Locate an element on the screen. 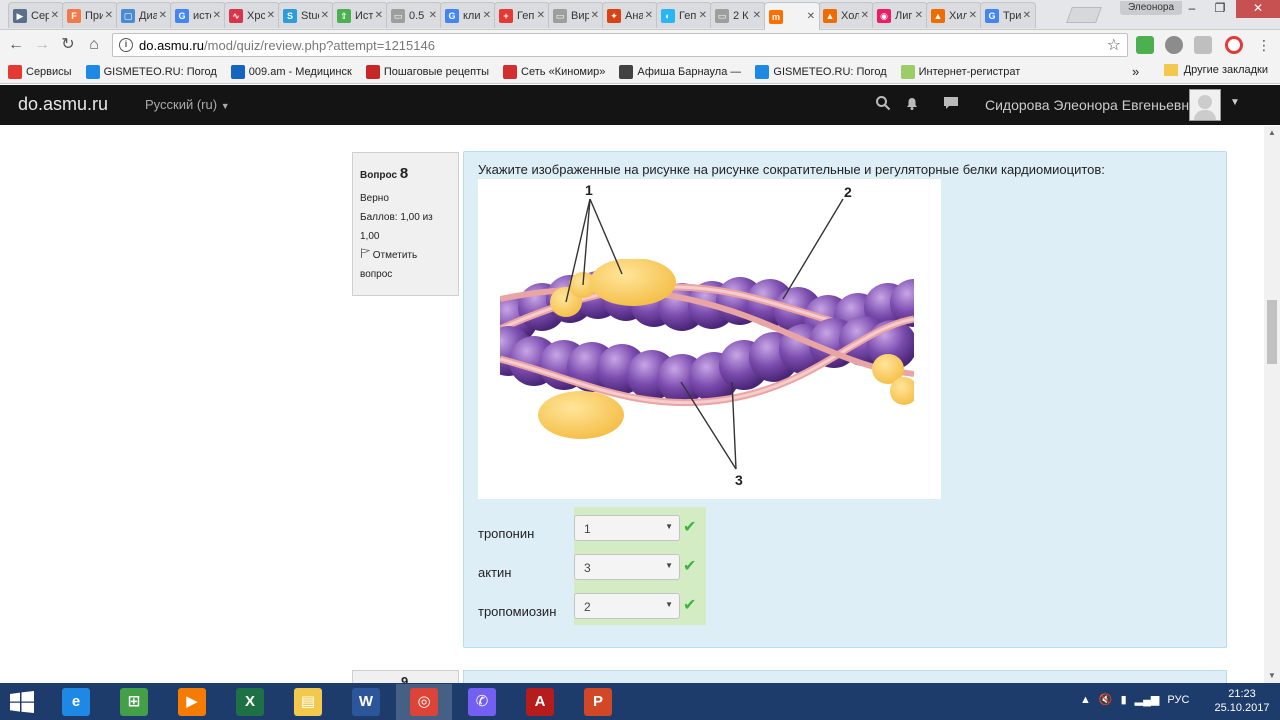 The width and height of the screenshot is (1280, 720). browser-tab: ◐ Геп ✕ is located at coordinates (684, 15).